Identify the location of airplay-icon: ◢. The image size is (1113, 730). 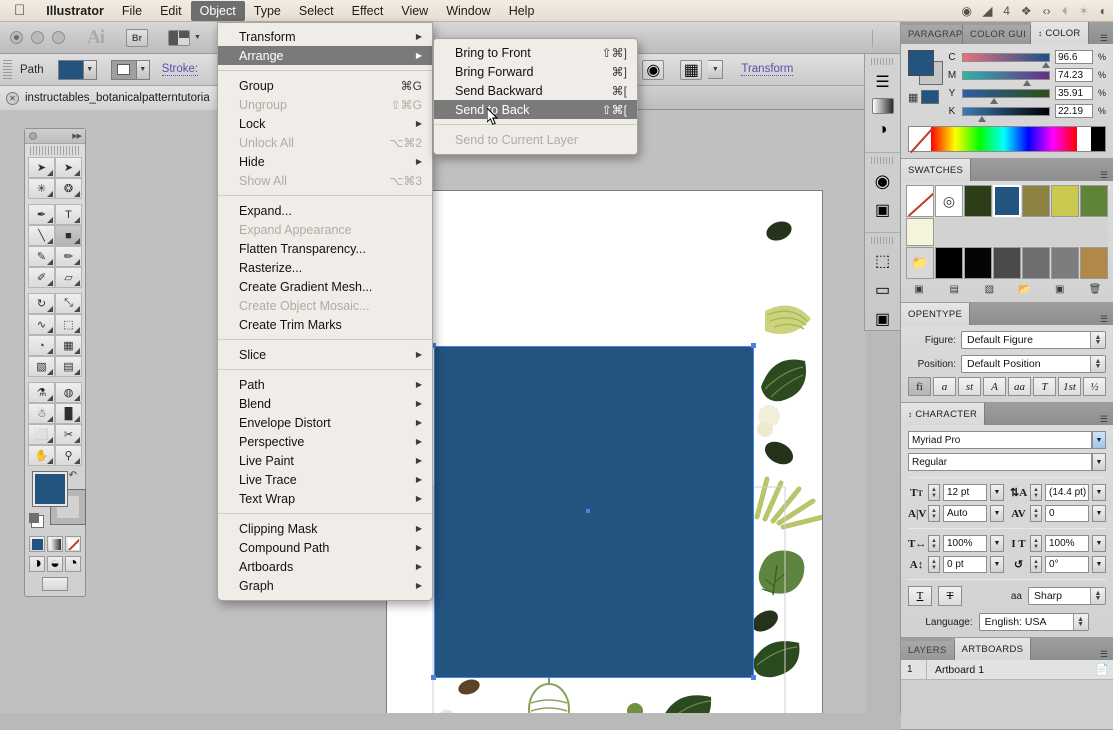
(987, 11).